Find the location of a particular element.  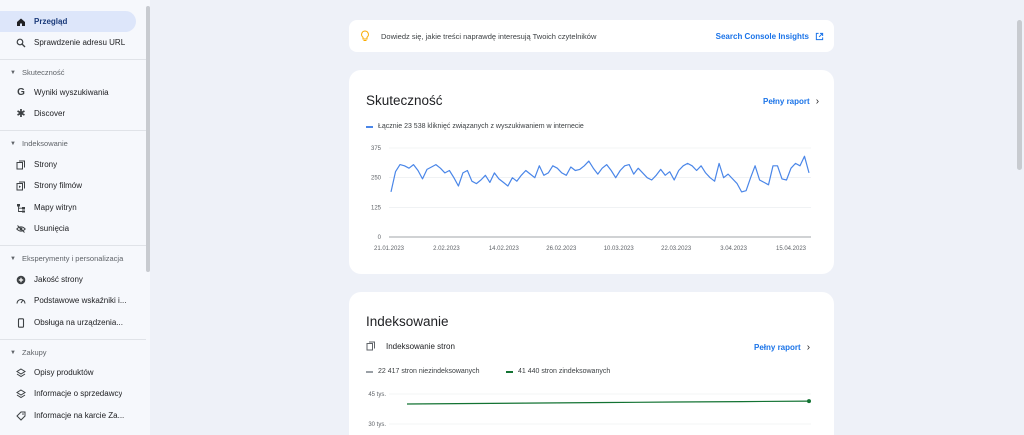

indexing-subtitle: Indeksowanie stron is located at coordinates (420, 346).